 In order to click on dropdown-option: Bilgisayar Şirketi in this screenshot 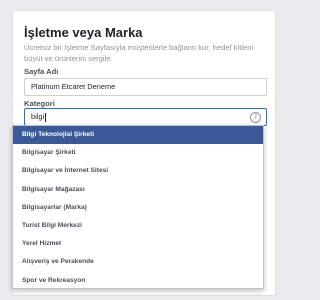, I will do `click(138, 153)`.